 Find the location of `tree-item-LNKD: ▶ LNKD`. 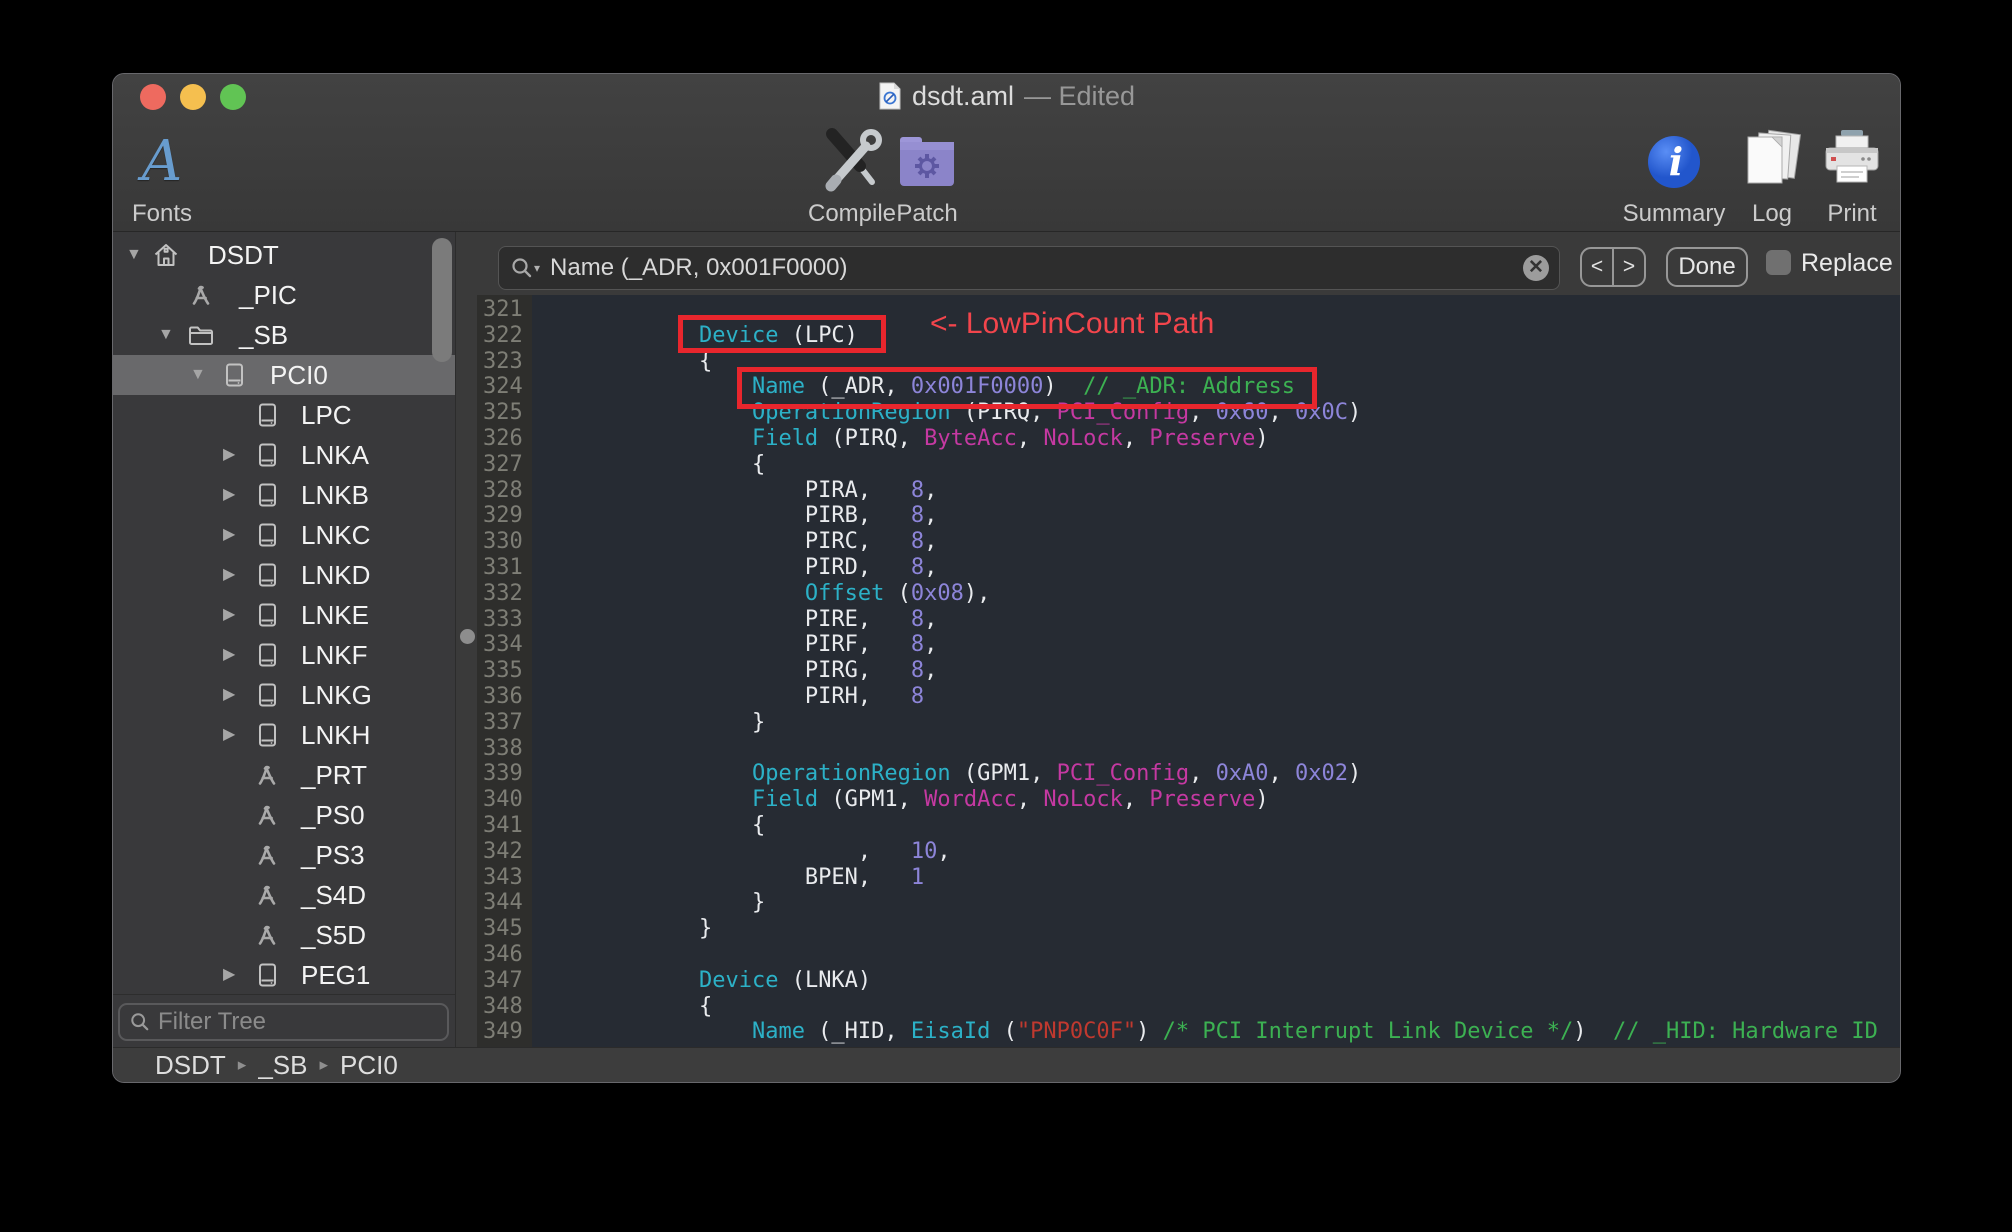

tree-item-LNKD: ▶ LNKD is located at coordinates (284, 575).